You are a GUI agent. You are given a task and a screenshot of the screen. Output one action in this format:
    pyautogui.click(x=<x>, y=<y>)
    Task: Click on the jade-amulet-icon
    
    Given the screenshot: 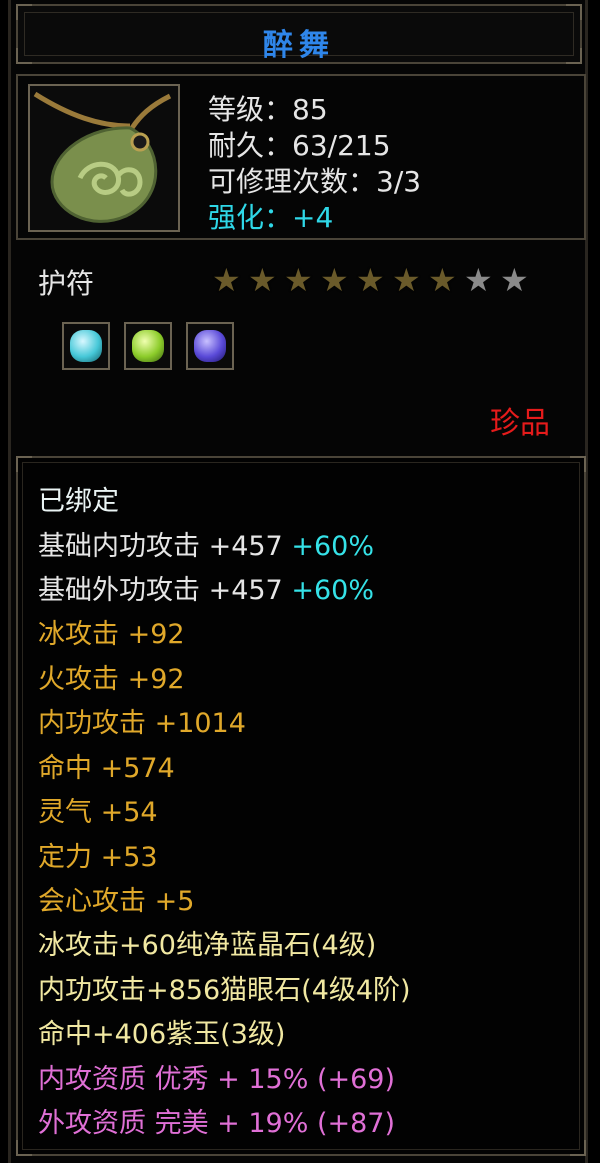 What is the action you would take?
    pyautogui.click(x=104, y=158)
    